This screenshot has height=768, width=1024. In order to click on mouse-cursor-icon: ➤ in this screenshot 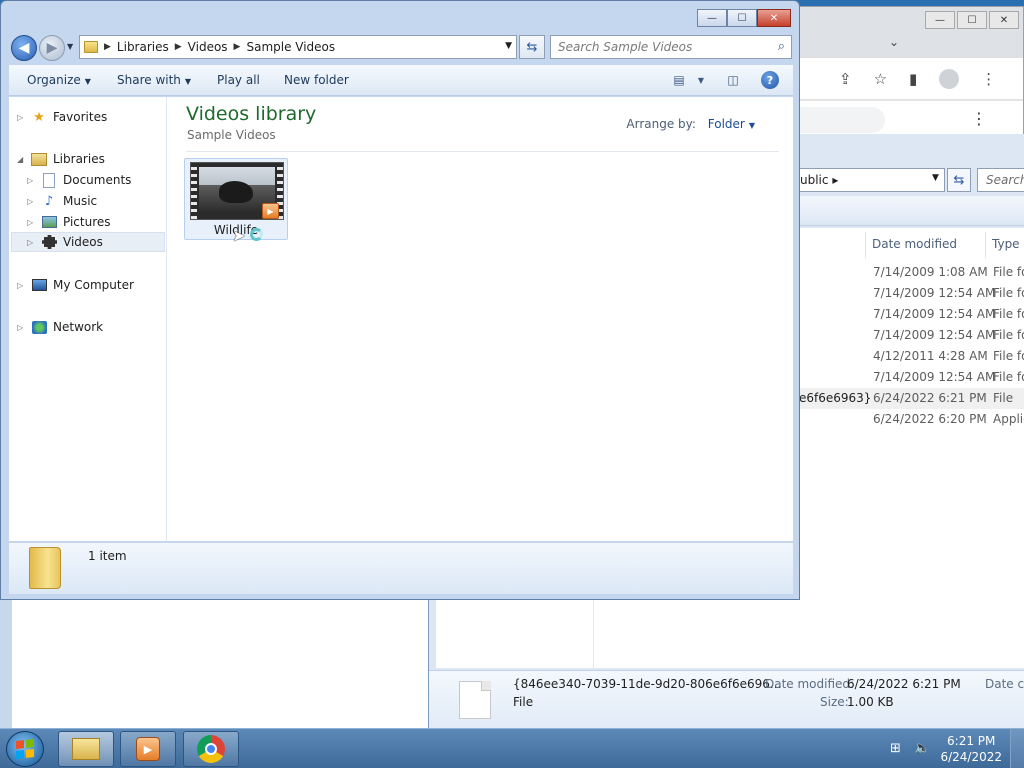, I will do `click(239, 235)`.